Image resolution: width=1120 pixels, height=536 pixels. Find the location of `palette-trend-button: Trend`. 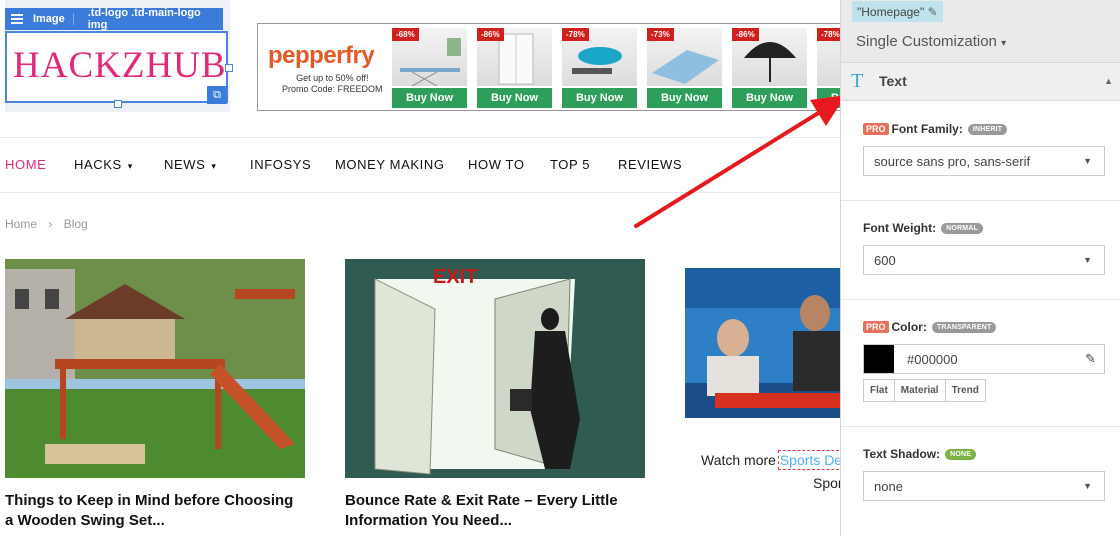

palette-trend-button: Trend is located at coordinates (965, 390).